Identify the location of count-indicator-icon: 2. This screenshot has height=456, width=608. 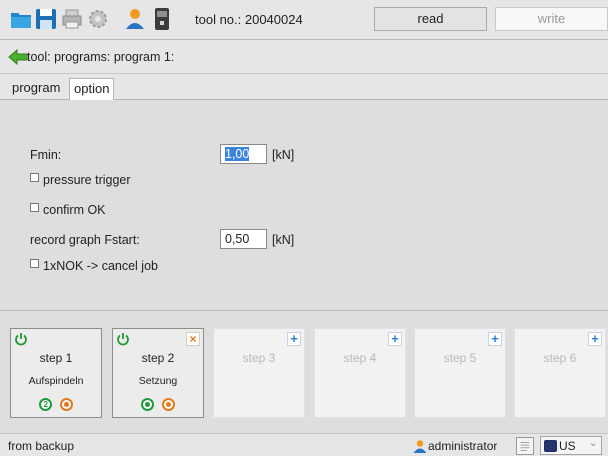
(46, 405).